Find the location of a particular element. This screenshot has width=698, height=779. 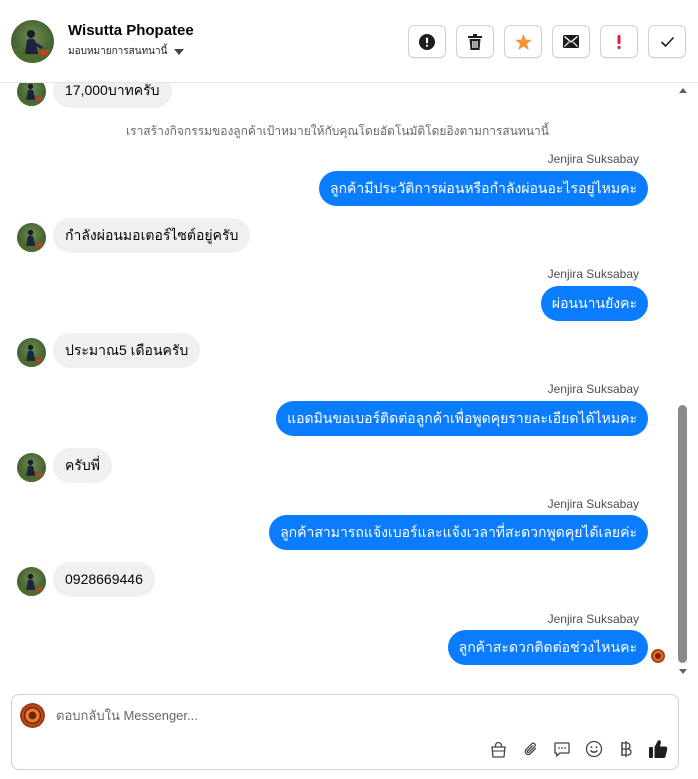

envelope-icon is located at coordinates (571, 41).